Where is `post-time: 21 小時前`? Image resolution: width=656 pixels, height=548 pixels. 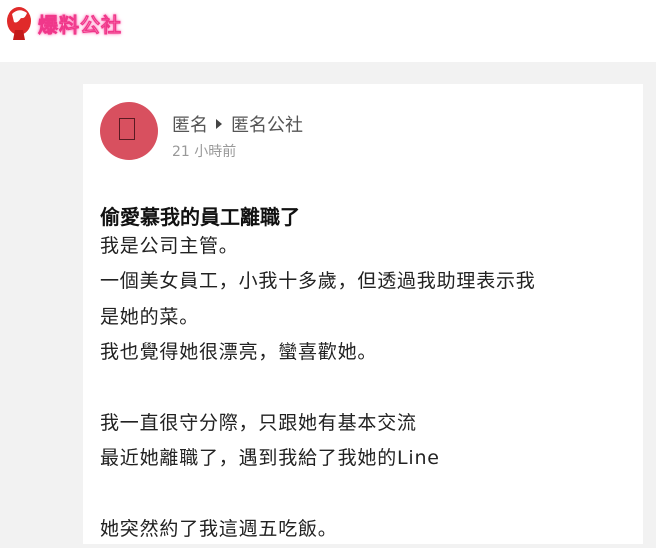
post-time: 21 小時前 is located at coordinates (204, 152).